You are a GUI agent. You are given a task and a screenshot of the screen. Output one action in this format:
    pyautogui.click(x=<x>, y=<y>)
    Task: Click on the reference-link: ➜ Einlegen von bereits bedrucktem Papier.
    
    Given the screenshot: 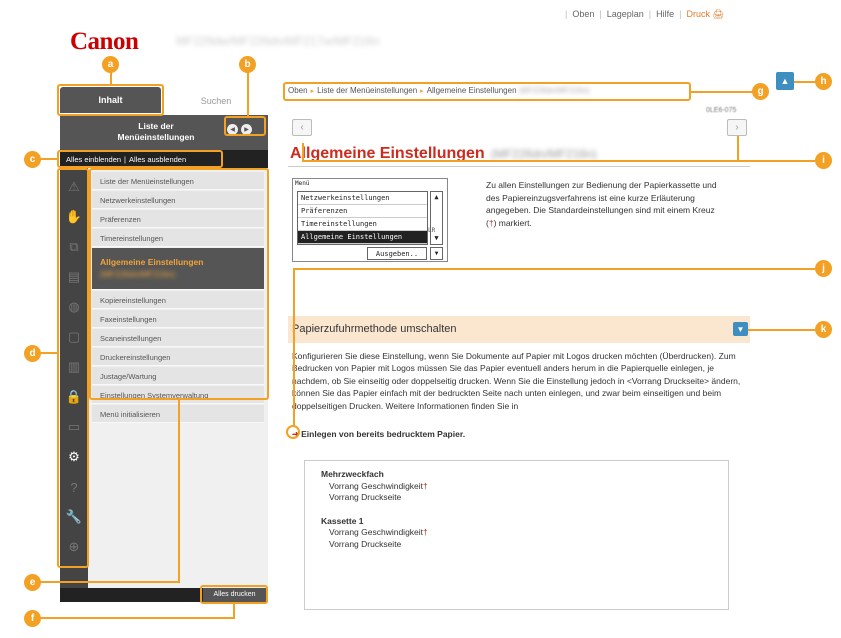 What is the action you would take?
    pyautogui.click(x=378, y=434)
    